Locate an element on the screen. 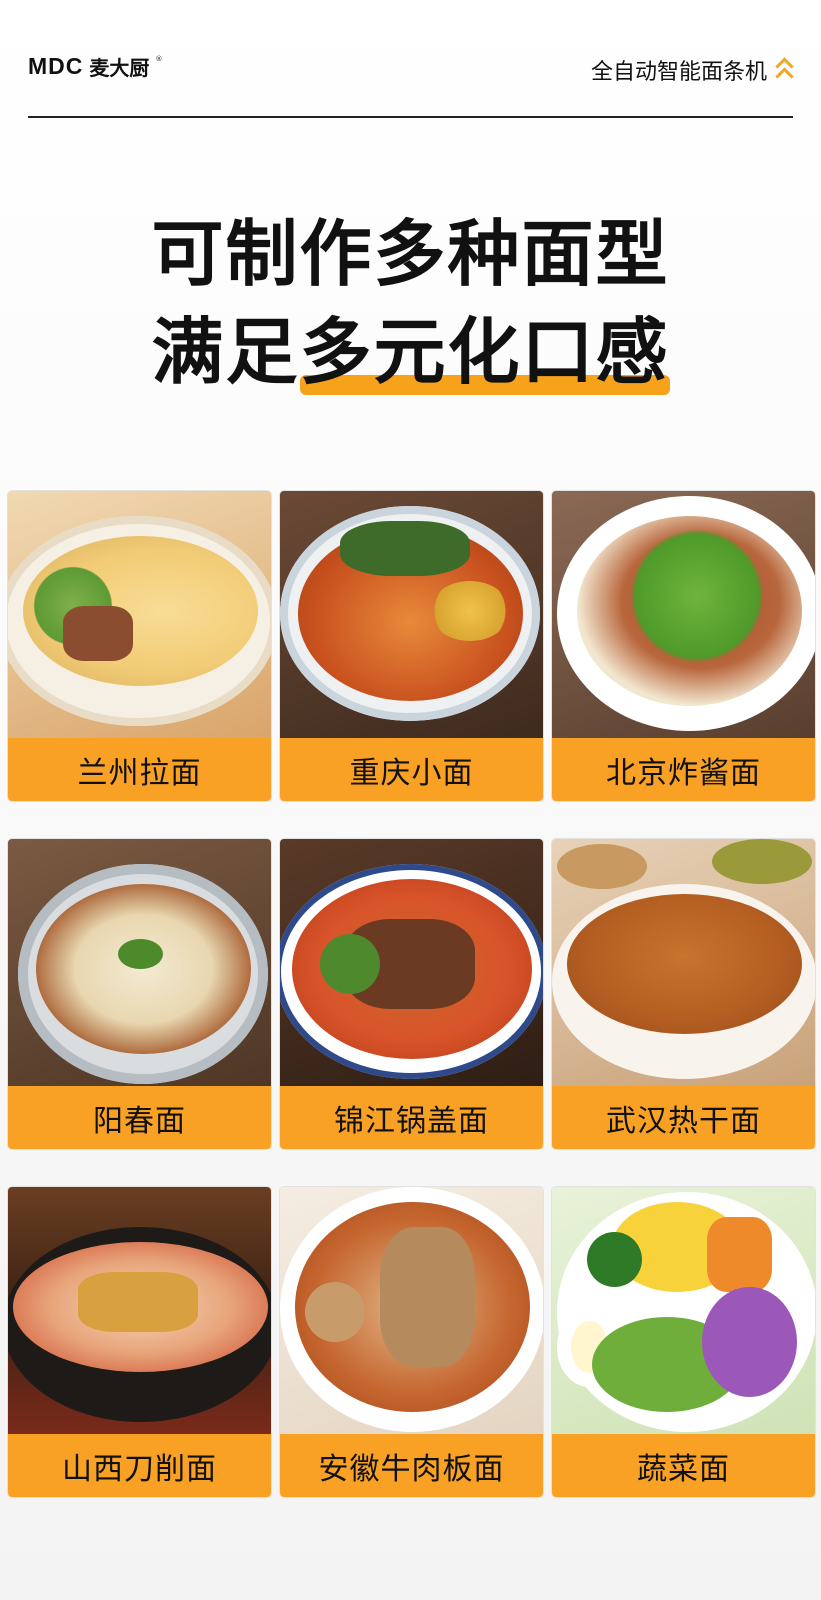 The width and height of the screenshot is (821, 1600). guogai-noodle-photo is located at coordinates (411, 962).